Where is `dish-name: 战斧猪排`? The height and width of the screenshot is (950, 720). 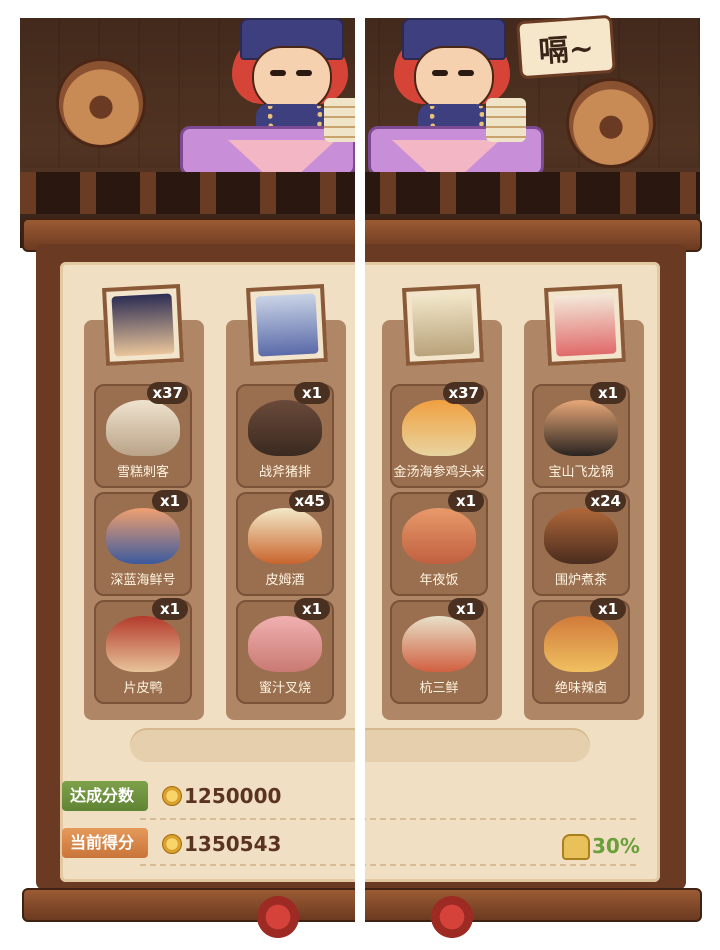 dish-name: 战斧猪排 is located at coordinates (284, 472).